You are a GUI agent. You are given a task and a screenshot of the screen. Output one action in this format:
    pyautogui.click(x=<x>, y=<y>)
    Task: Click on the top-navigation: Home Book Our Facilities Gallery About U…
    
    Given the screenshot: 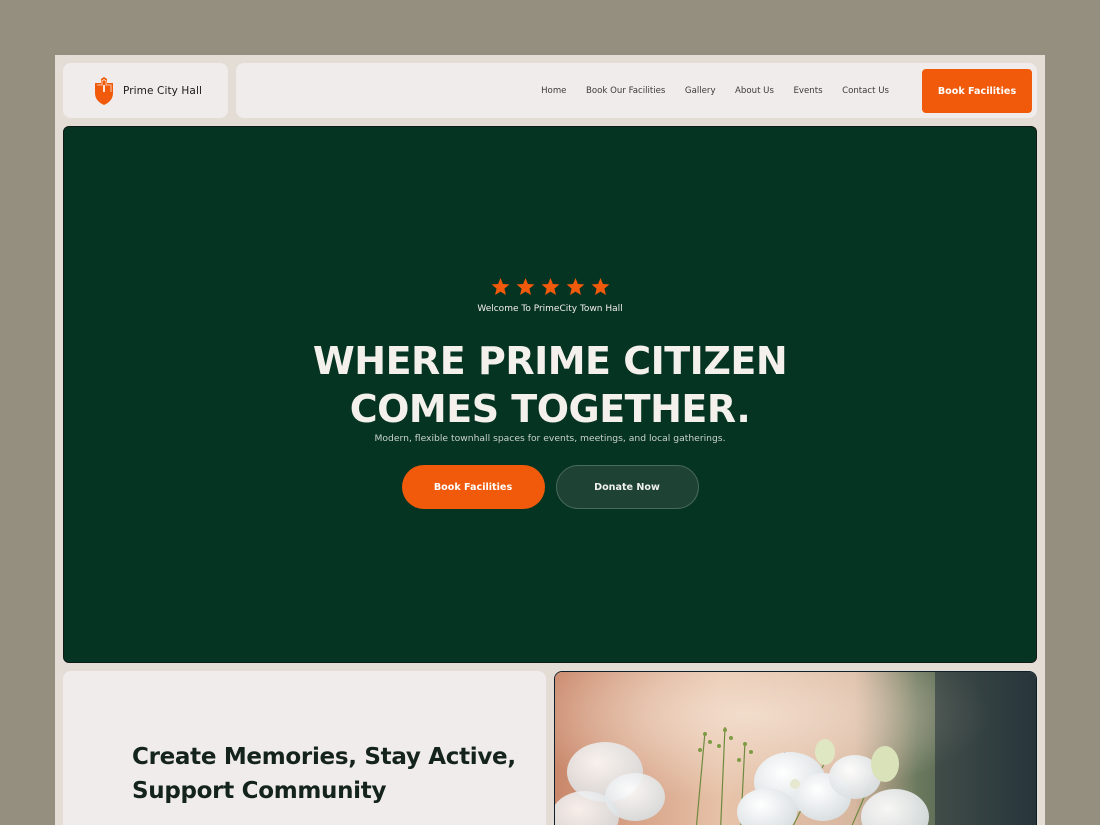 What is the action you would take?
    pyautogui.click(x=636, y=90)
    